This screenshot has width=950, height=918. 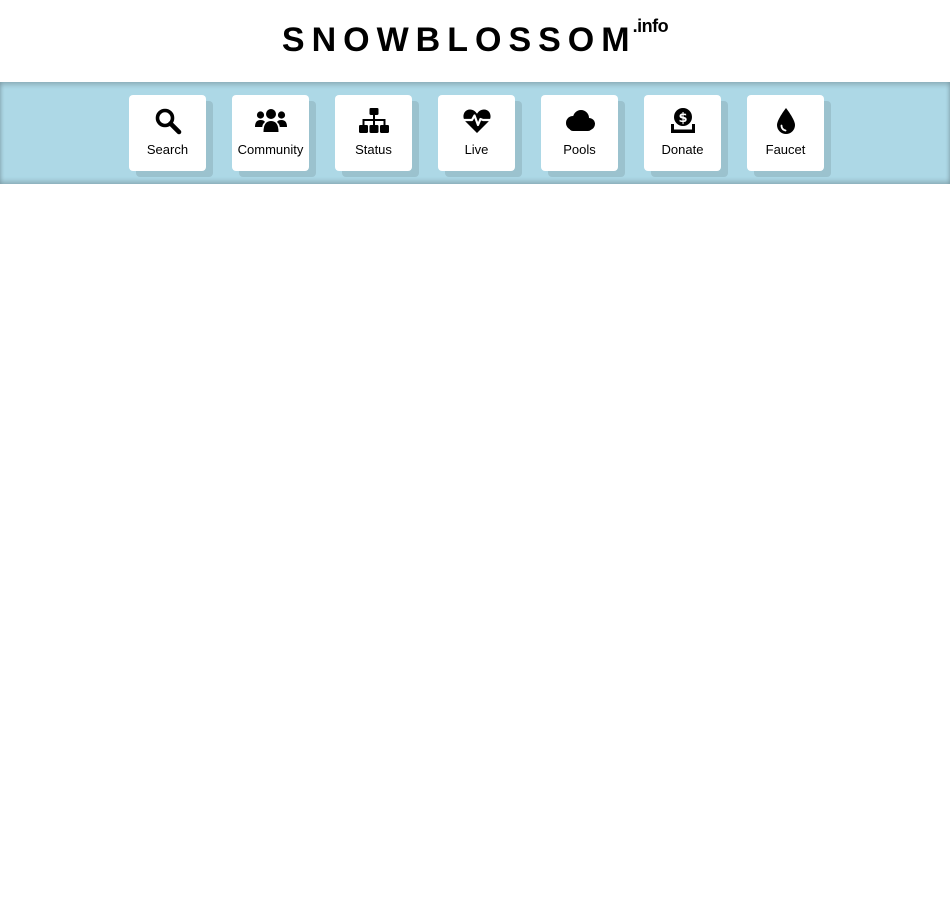 What do you see at coordinates (167, 121) in the screenshot?
I see `search-icon` at bounding box center [167, 121].